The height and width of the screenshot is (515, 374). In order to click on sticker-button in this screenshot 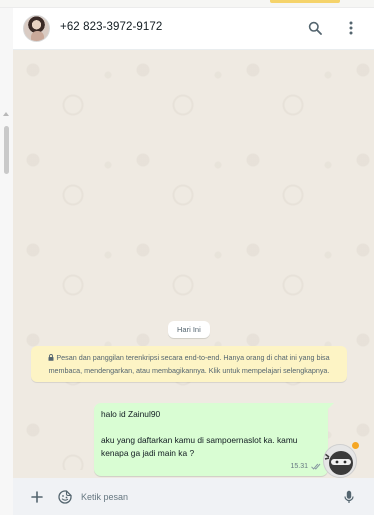, I will do `click(65, 497)`.